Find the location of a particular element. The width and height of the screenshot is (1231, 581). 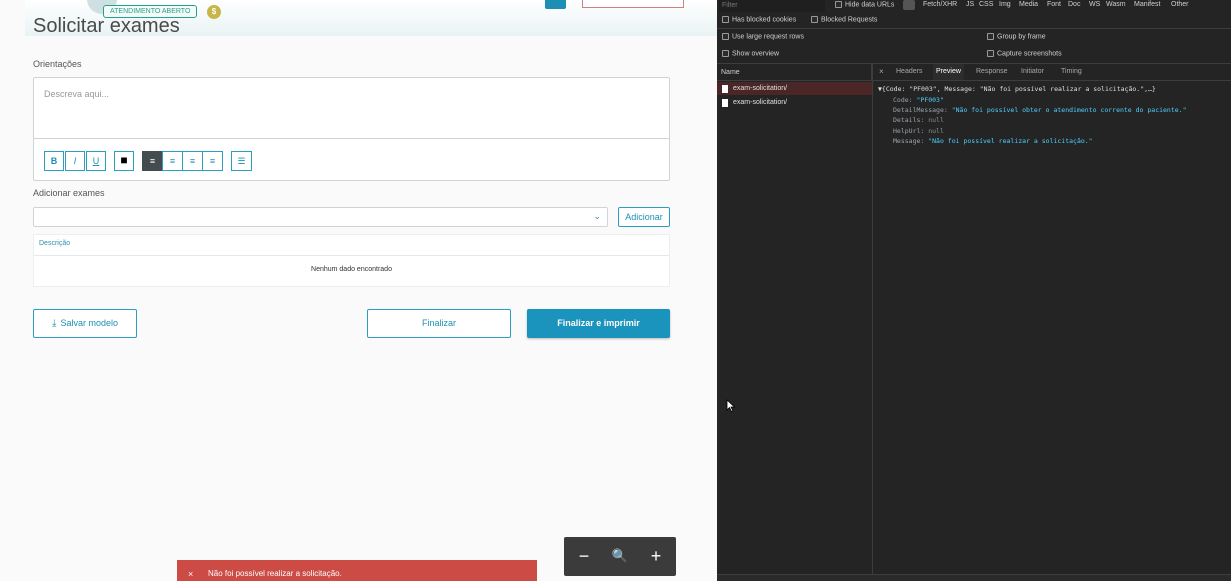

show-overview-checkbox: Show overview is located at coordinates (750, 53).